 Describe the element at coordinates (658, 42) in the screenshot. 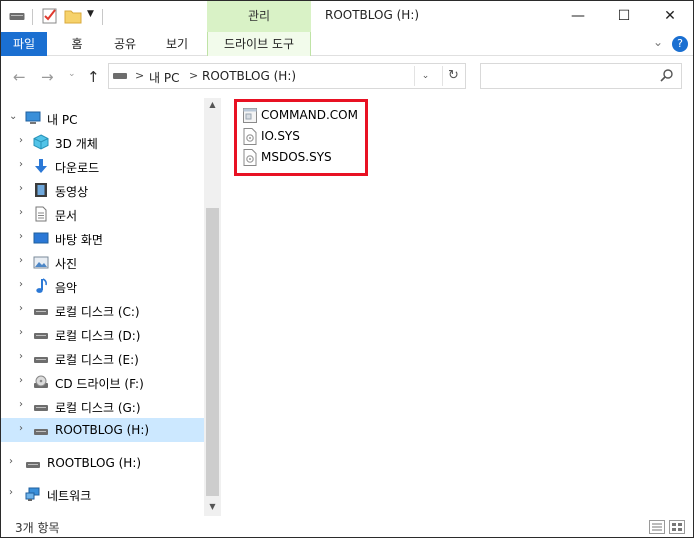

I see `expand-ribbon-icon: ⌄` at that location.